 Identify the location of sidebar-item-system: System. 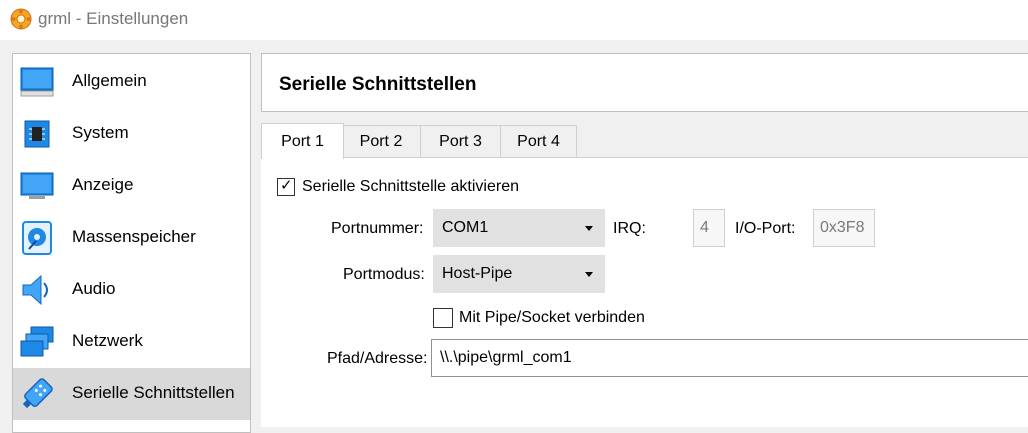
(131, 134).